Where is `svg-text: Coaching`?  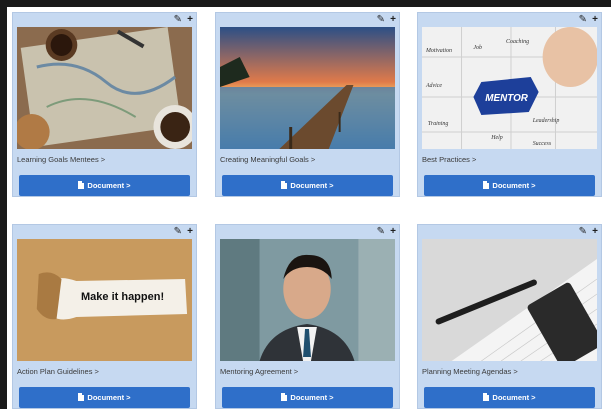
svg-text: Coaching is located at coordinates (517, 42).